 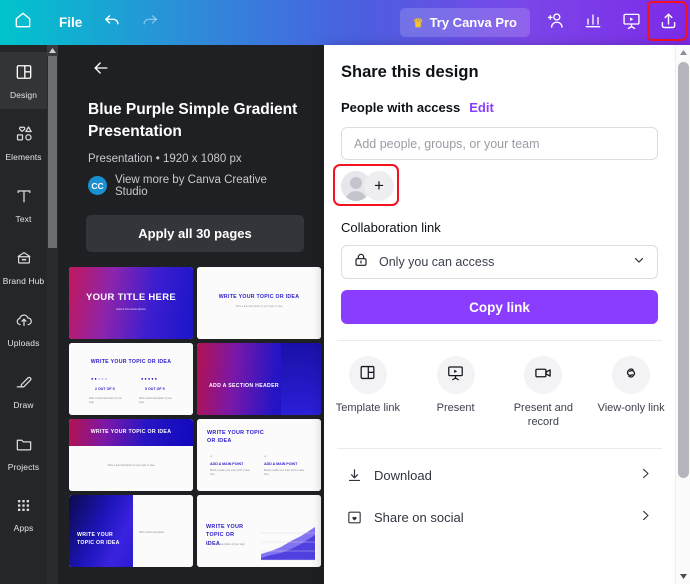 What do you see at coordinates (631, 22) in the screenshot?
I see `present-button` at bounding box center [631, 22].